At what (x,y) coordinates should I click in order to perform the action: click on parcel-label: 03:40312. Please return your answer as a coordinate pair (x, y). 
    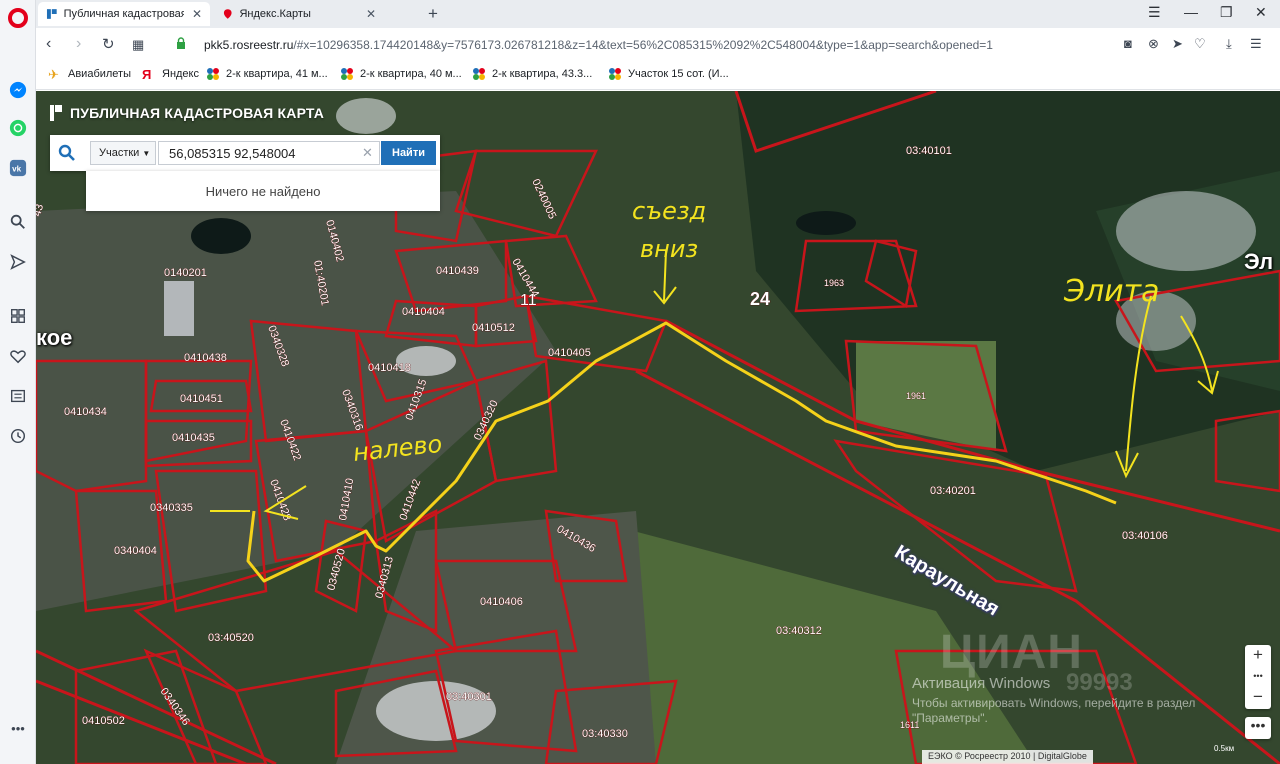
    Looking at the image, I should click on (799, 631).